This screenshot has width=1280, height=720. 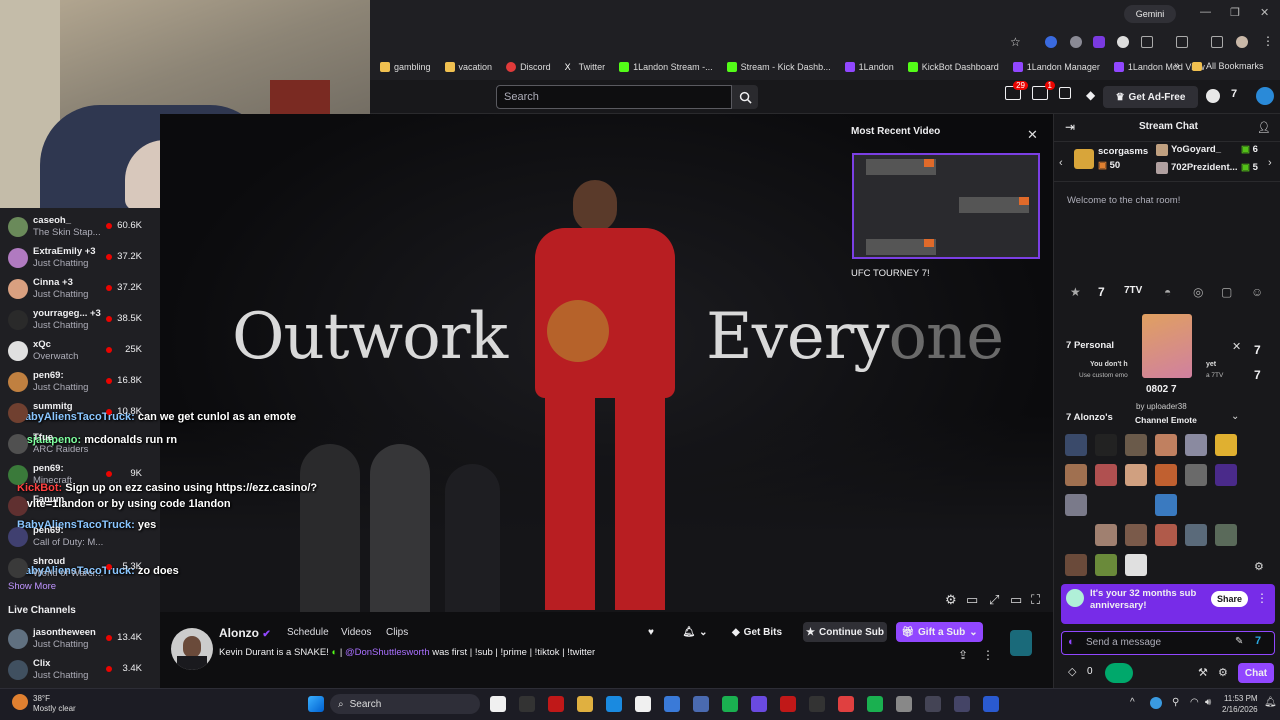 I want to click on chevron-left-icon: ‹, so click(x=1061, y=163).